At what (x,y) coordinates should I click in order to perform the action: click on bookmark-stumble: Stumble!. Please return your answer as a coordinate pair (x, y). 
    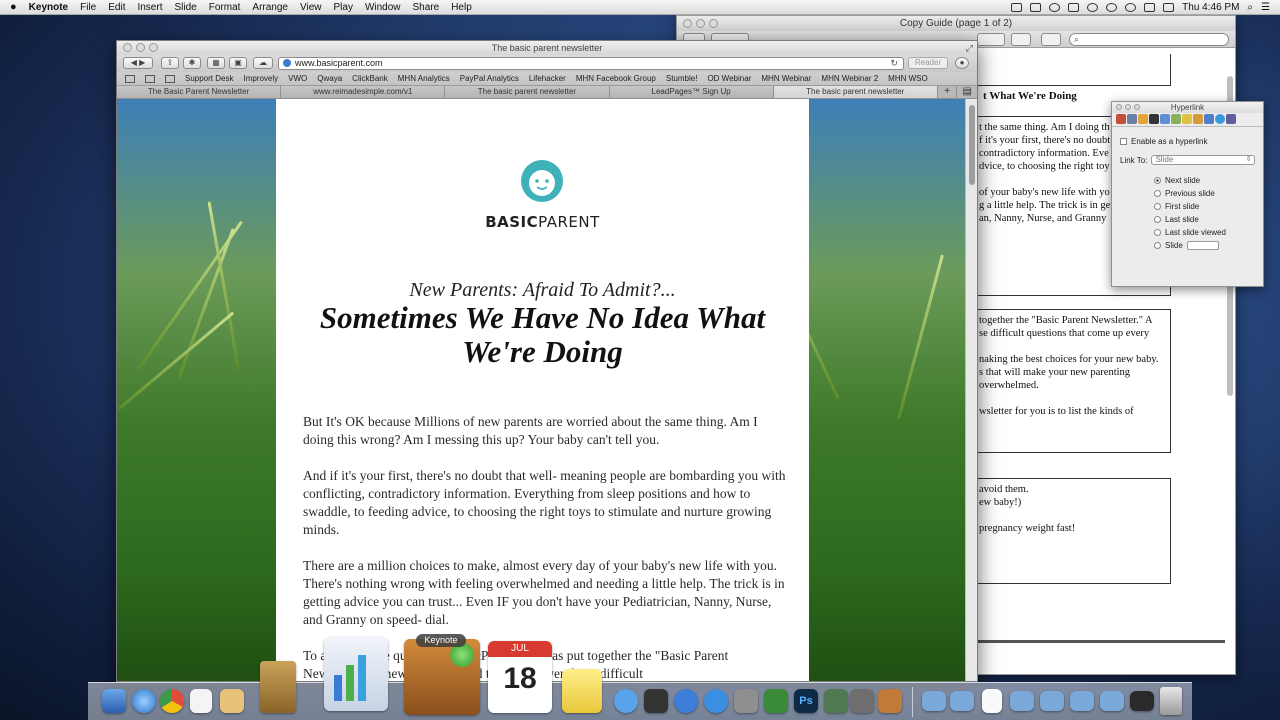
    Looking at the image, I should click on (682, 78).